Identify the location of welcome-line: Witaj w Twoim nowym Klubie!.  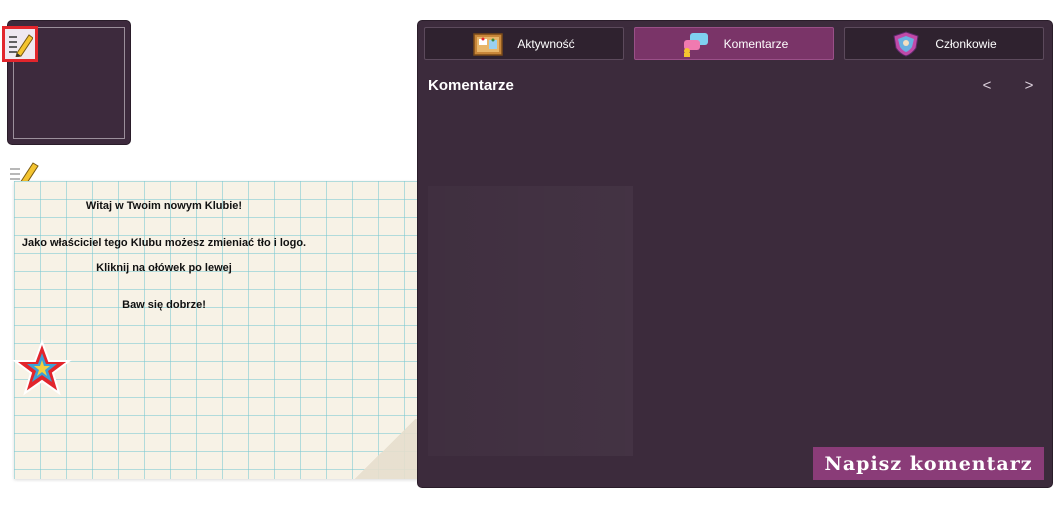
(164, 206).